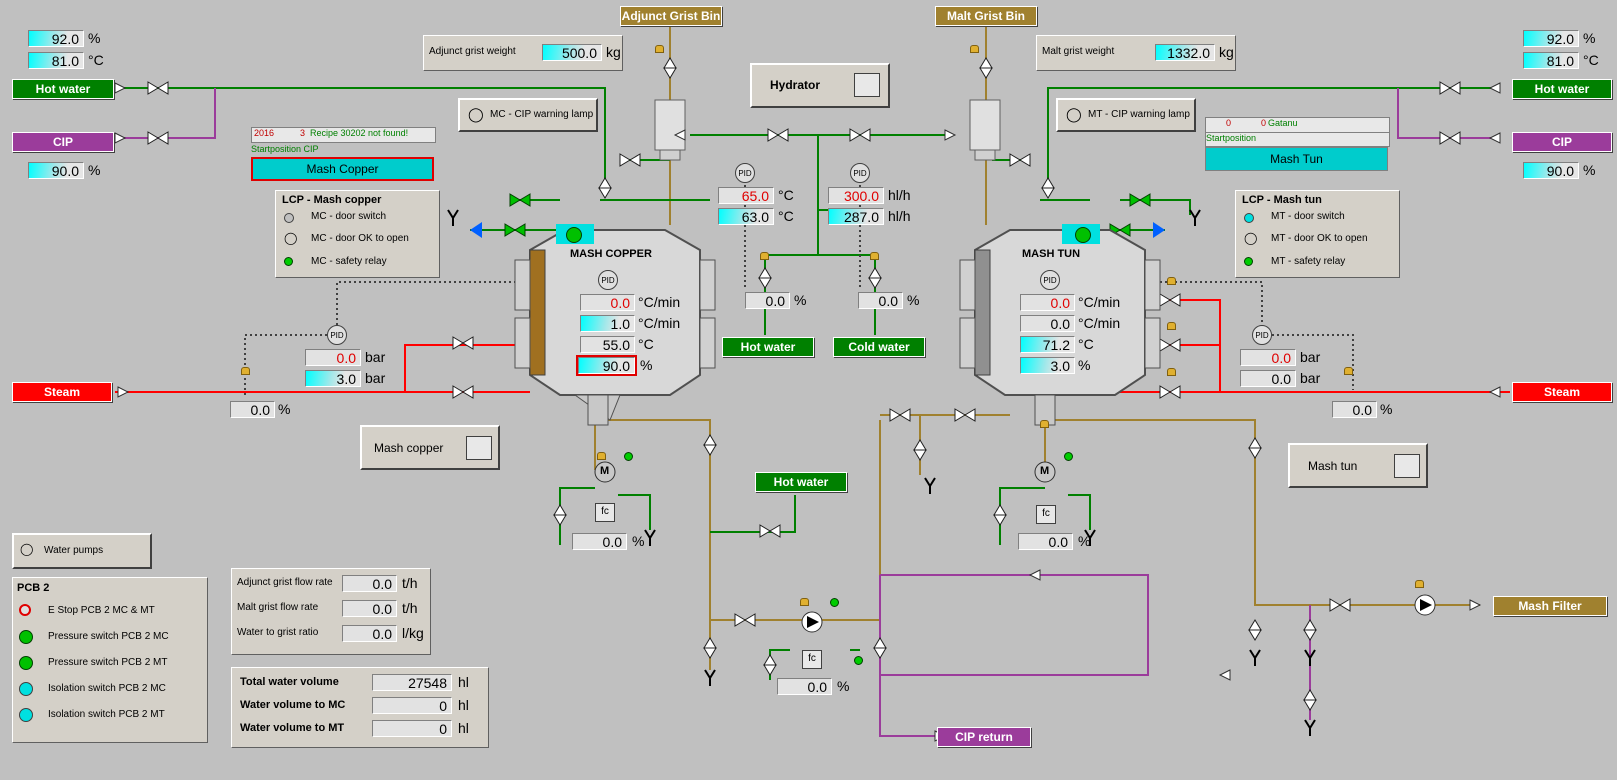  What do you see at coordinates (607, 323) in the screenshot?
I see `mc-rate-value: 1.0` at bounding box center [607, 323].